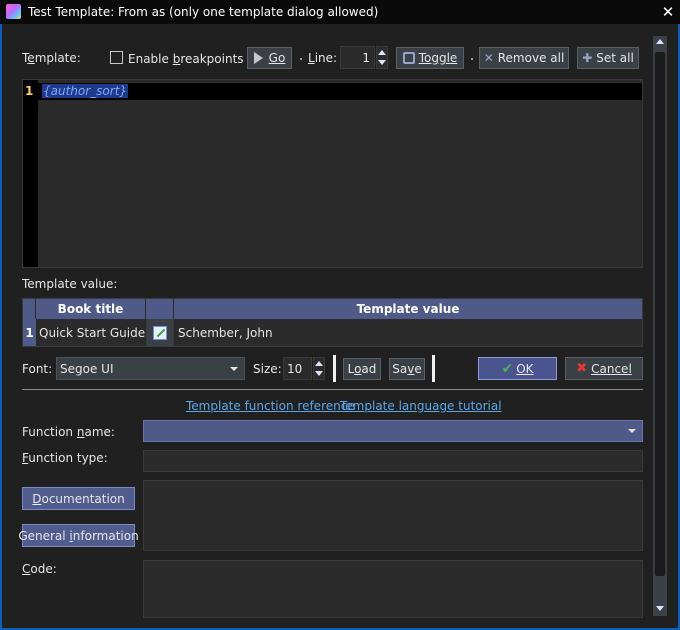 This screenshot has height=630, width=680. Describe the element at coordinates (295, 369) in the screenshot. I see `size-value: 10` at that location.